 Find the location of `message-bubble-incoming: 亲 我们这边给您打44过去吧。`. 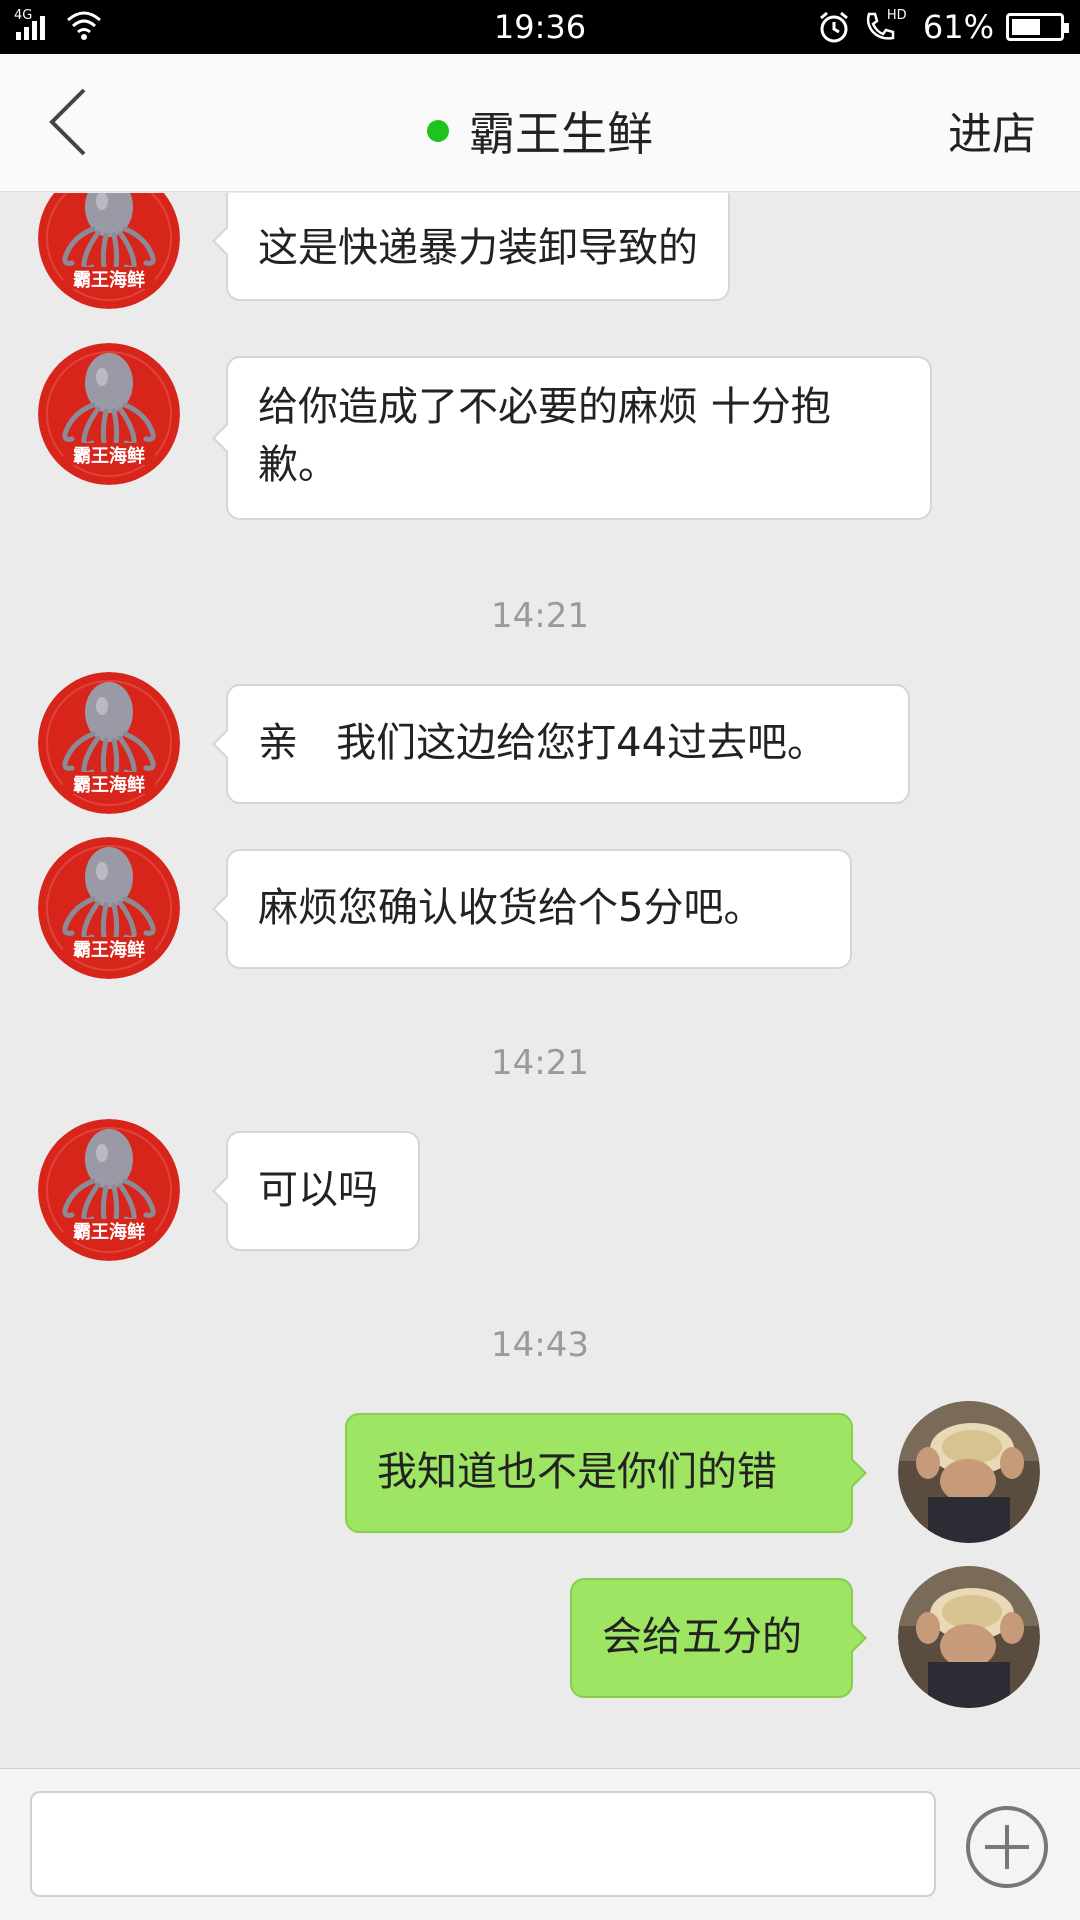

message-bubble-incoming: 亲 我们这边给您打44过去吧。 is located at coordinates (561, 744).